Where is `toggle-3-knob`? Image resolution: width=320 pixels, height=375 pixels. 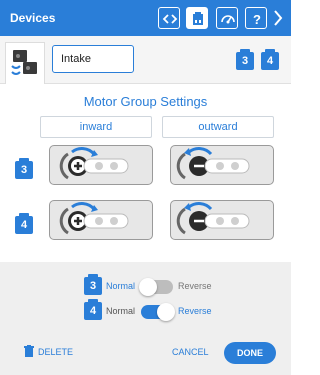
toggle-3-knob is located at coordinates (148, 287).